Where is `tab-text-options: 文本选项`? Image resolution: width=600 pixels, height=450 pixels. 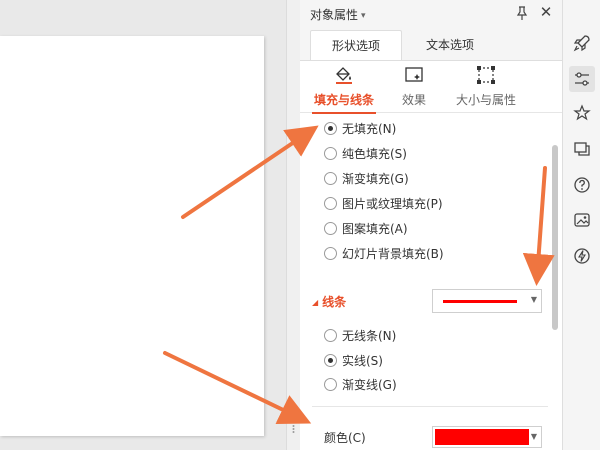 tab-text-options: 文本选项 is located at coordinates (450, 45).